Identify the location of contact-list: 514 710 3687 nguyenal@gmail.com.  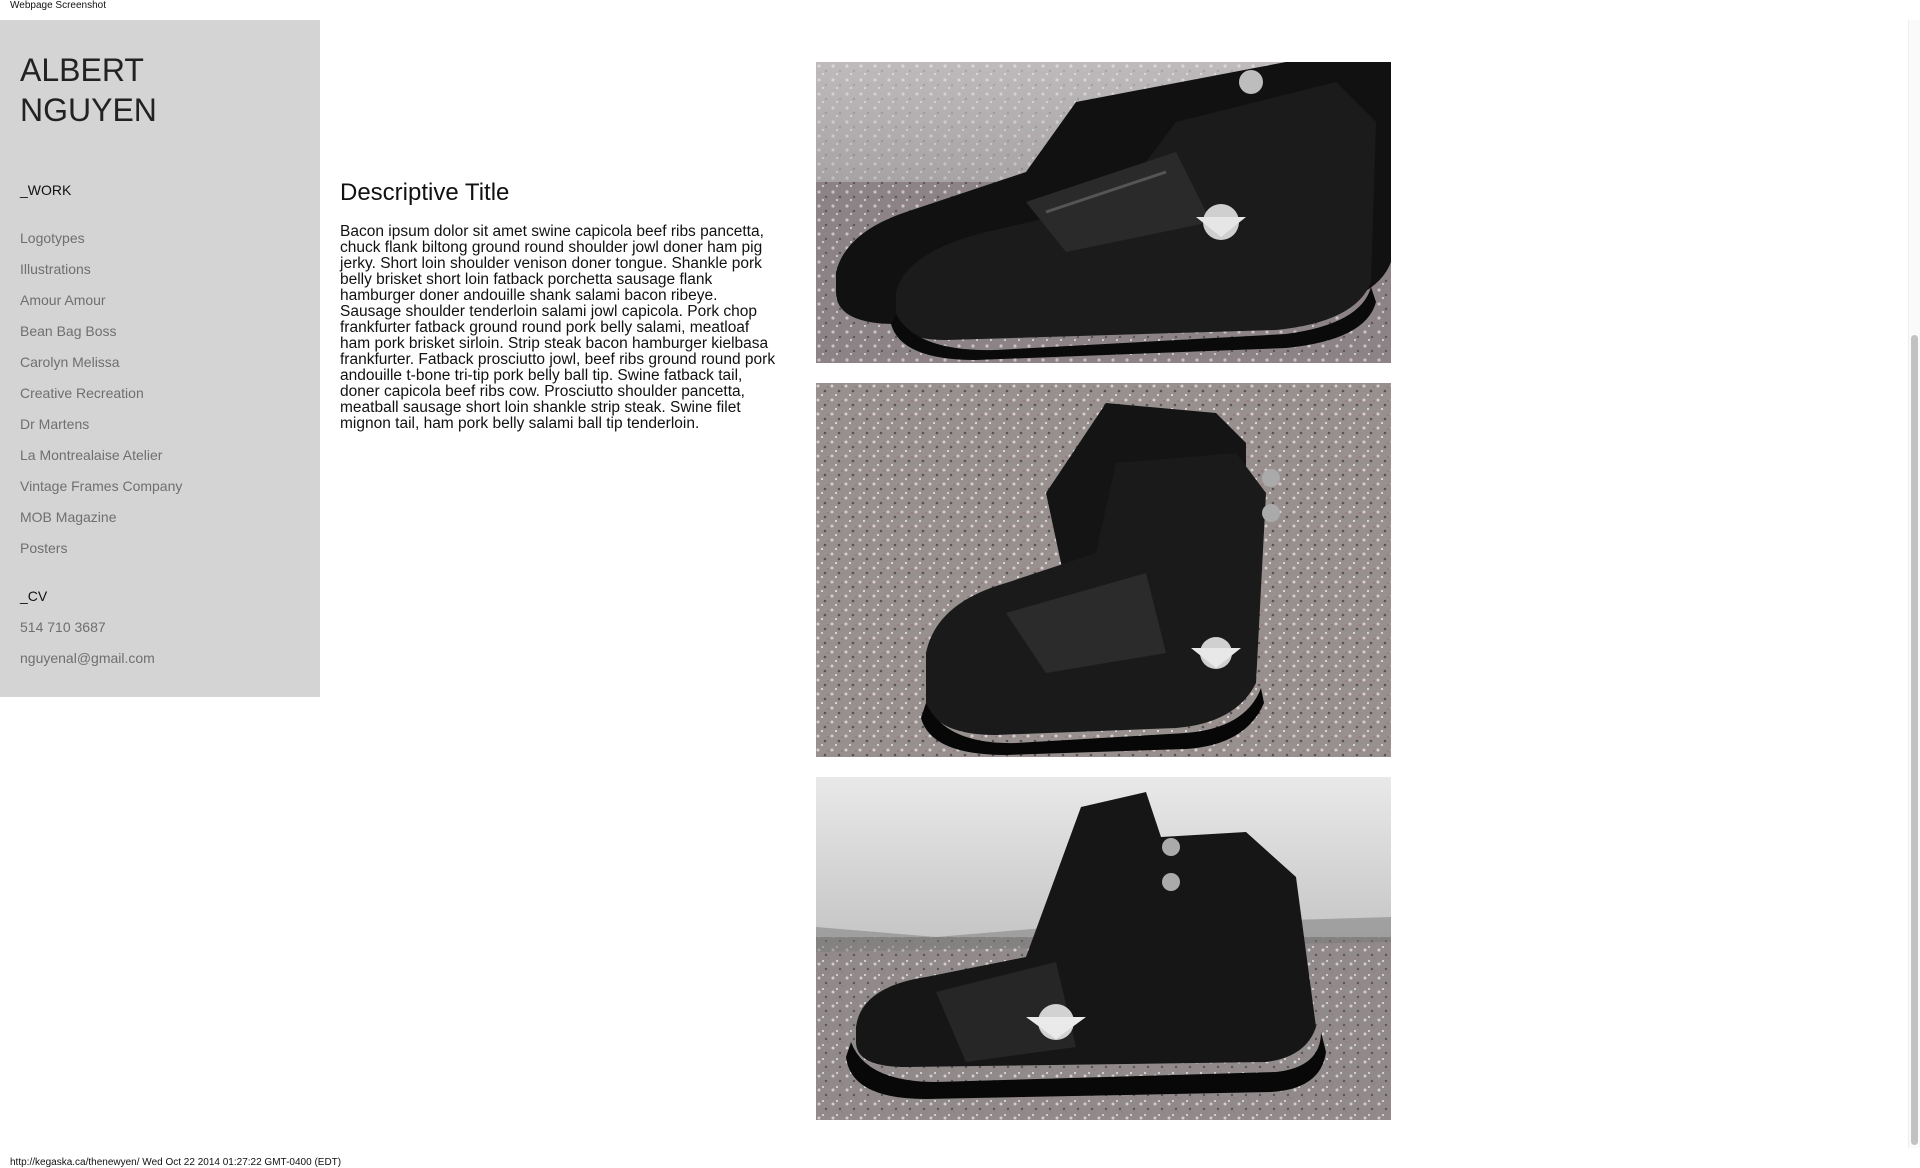
(87, 650).